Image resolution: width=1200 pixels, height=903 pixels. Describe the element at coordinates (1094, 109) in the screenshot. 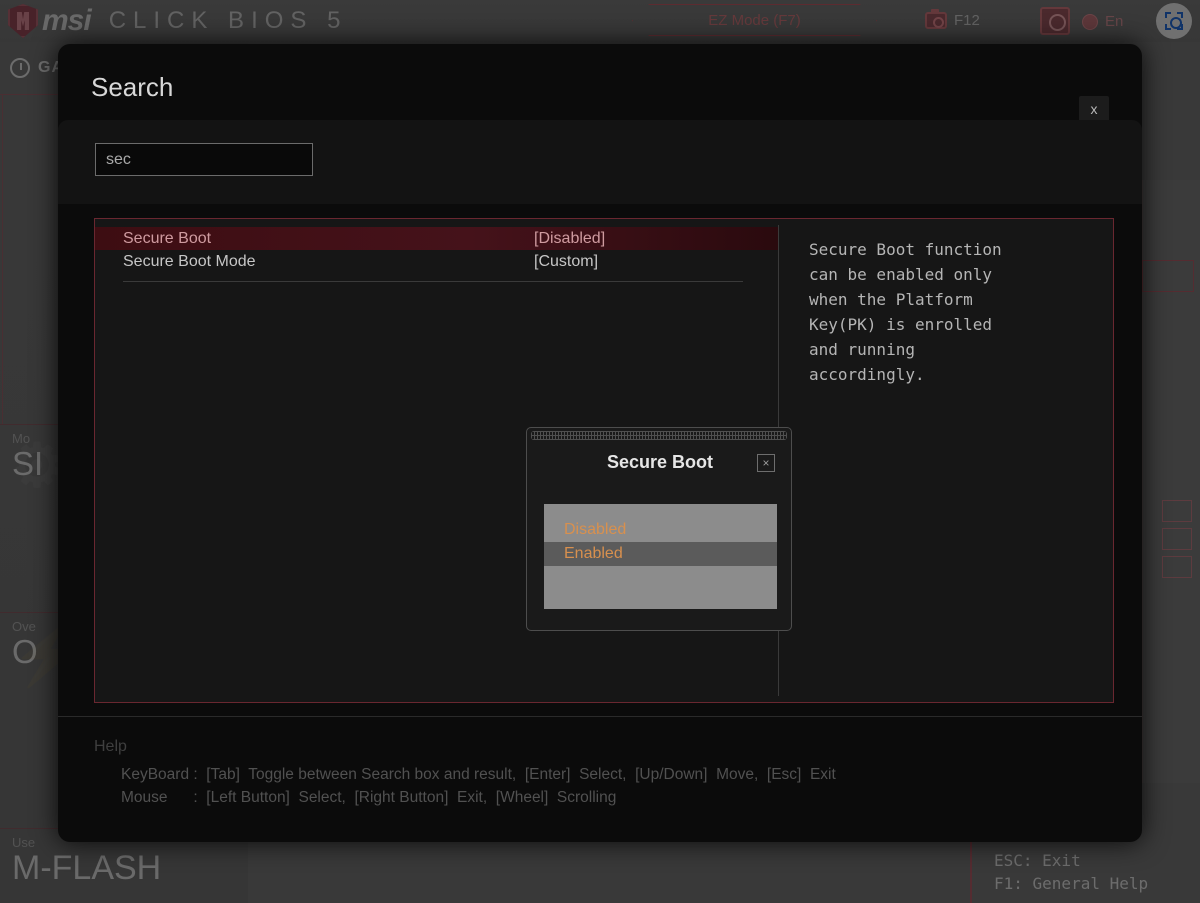

I see `search-dialog-close-button: x` at that location.